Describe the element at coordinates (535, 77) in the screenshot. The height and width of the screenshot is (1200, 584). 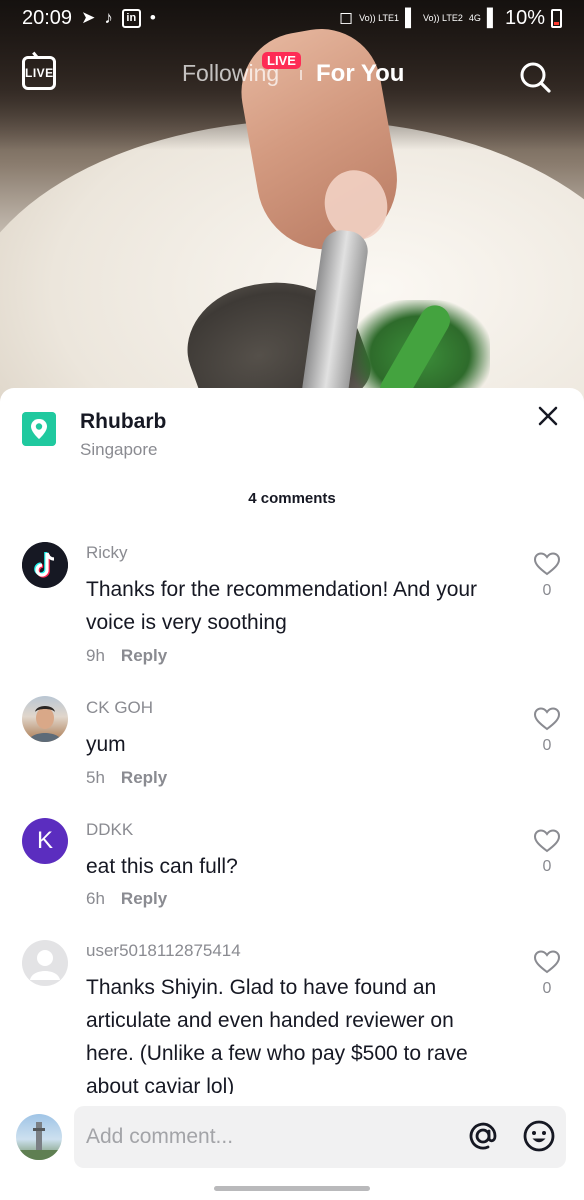
I see `search-icon` at that location.